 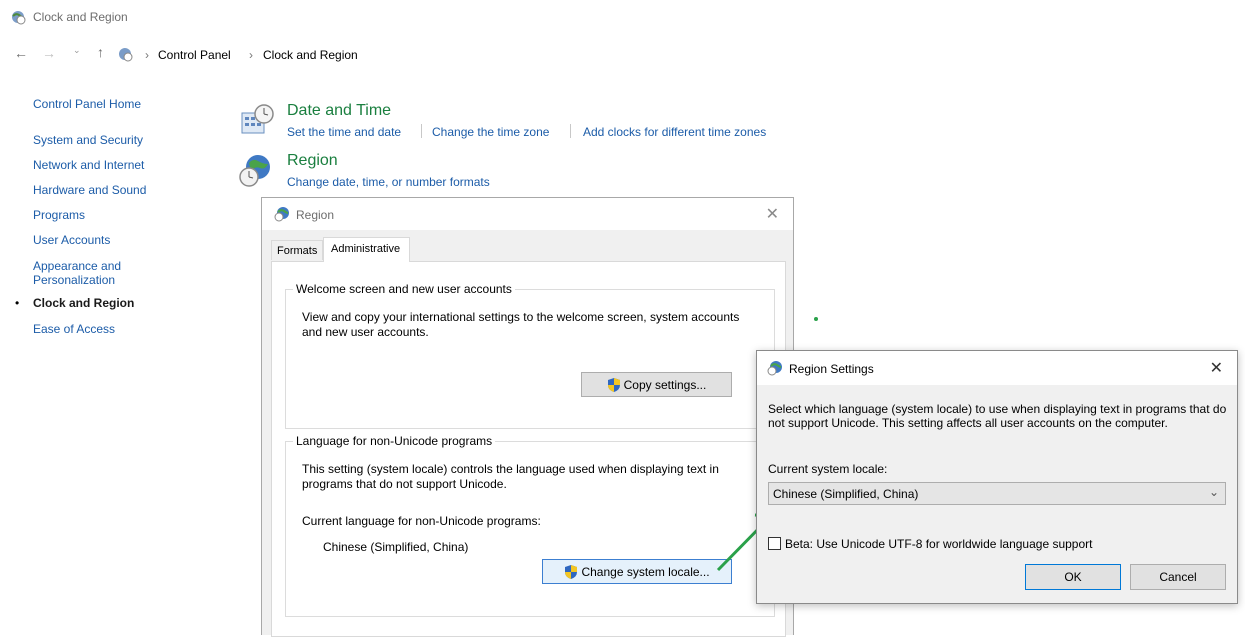 What do you see at coordinates (816, 319) in the screenshot?
I see `annotation-dot` at bounding box center [816, 319].